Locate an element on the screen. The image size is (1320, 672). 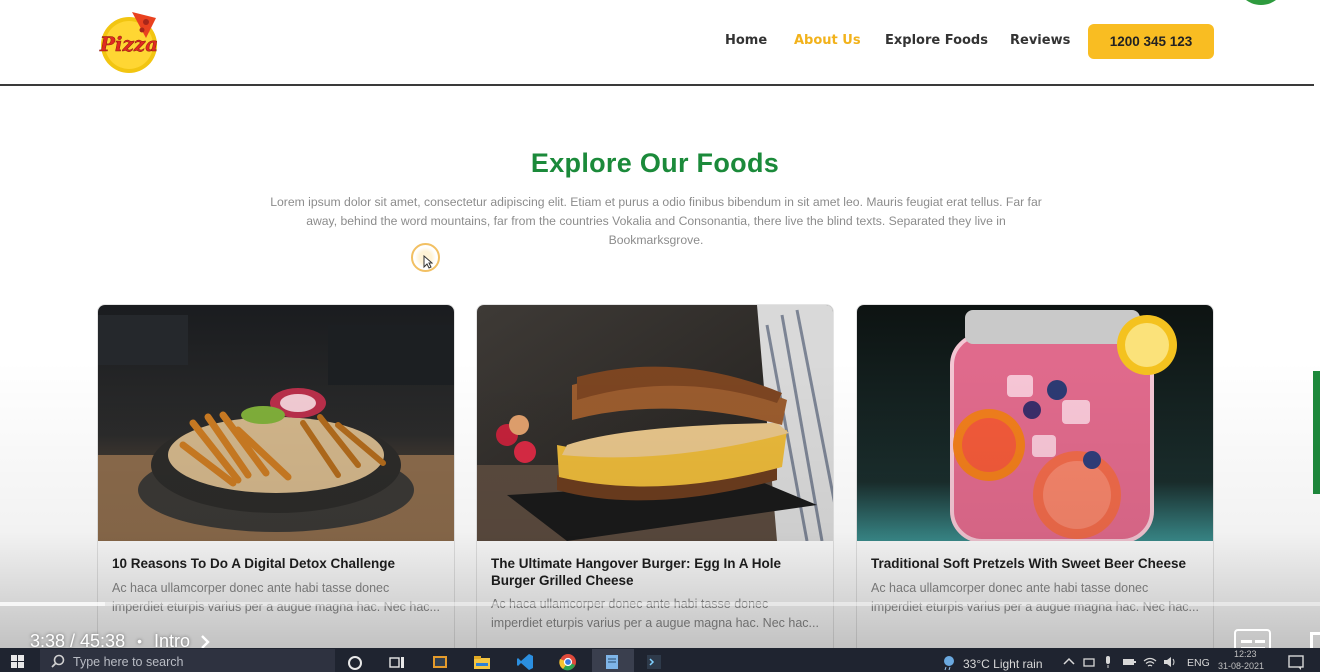
chrome-icon is located at coordinates (568, 662).